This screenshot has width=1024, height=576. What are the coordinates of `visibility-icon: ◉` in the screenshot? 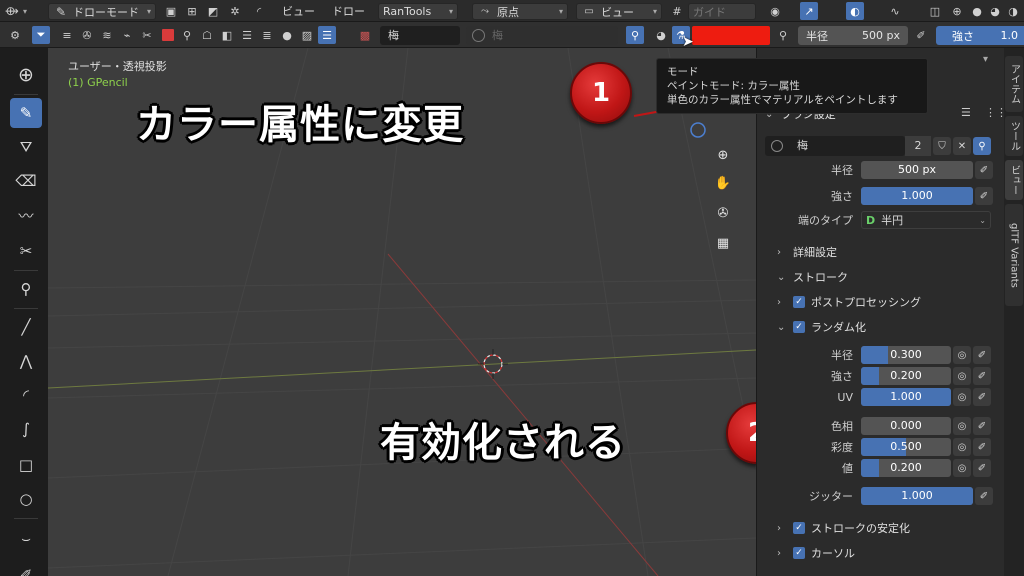 It's located at (775, 11).